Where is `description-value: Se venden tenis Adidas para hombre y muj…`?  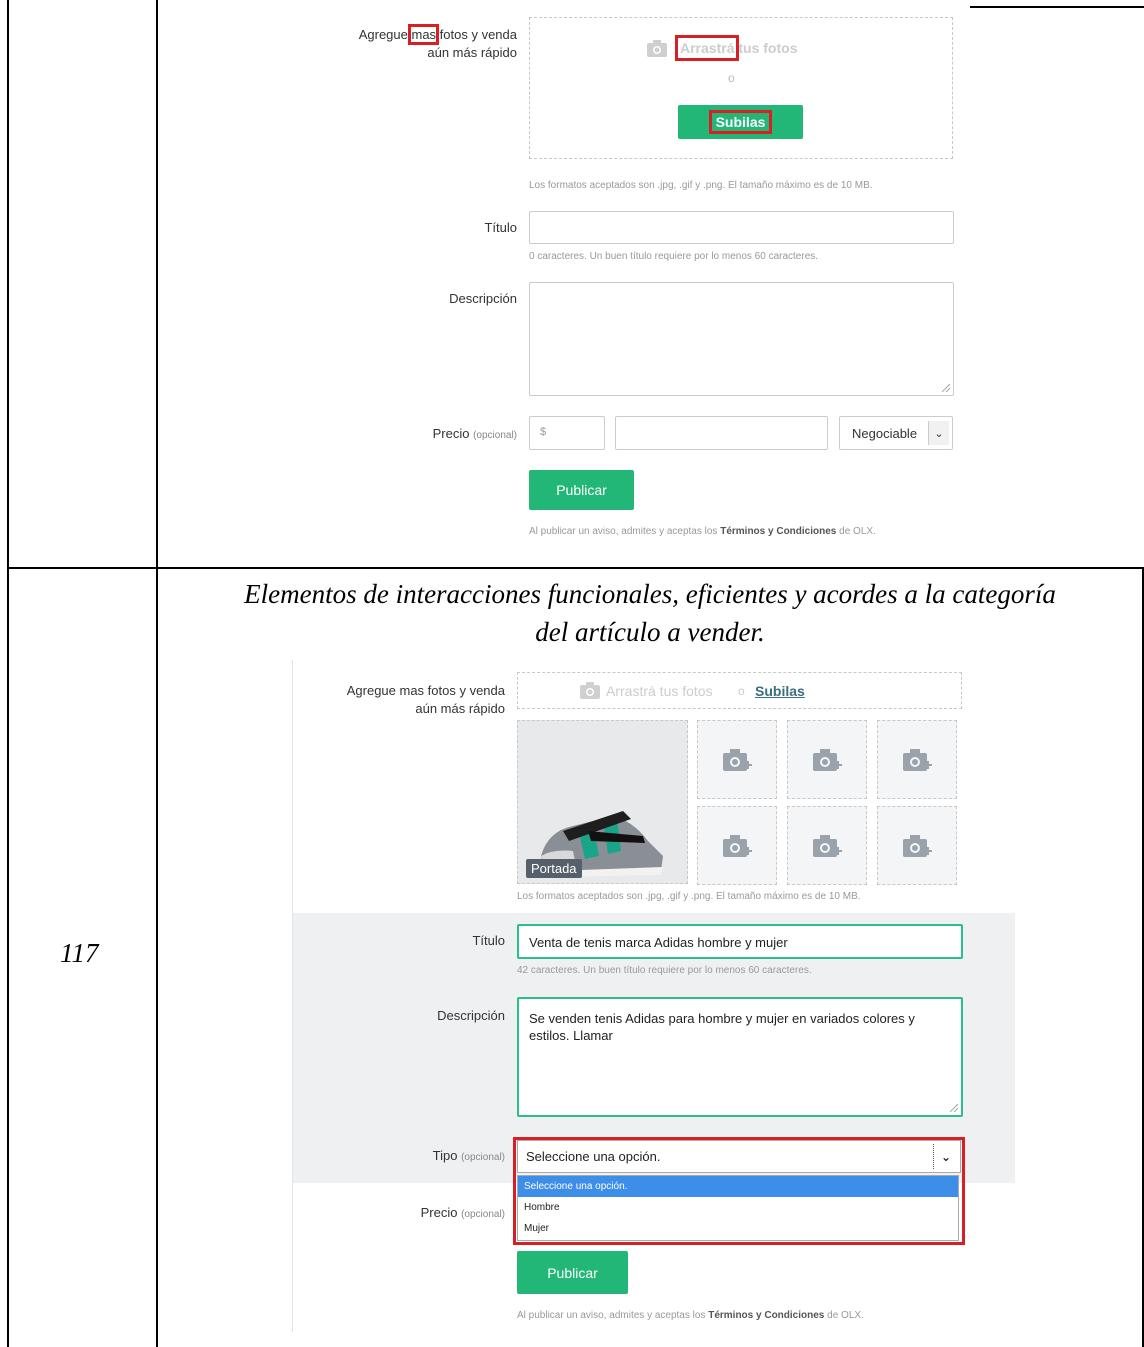
description-value: Se venden tenis Adidas para hombre y muj… is located at coordinates (722, 1027).